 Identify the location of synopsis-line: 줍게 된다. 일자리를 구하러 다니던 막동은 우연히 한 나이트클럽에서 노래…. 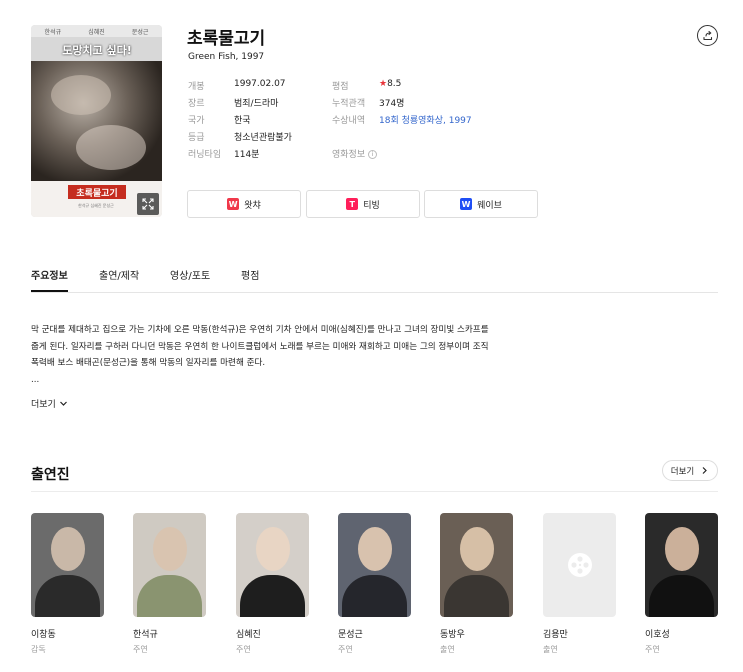
(260, 346).